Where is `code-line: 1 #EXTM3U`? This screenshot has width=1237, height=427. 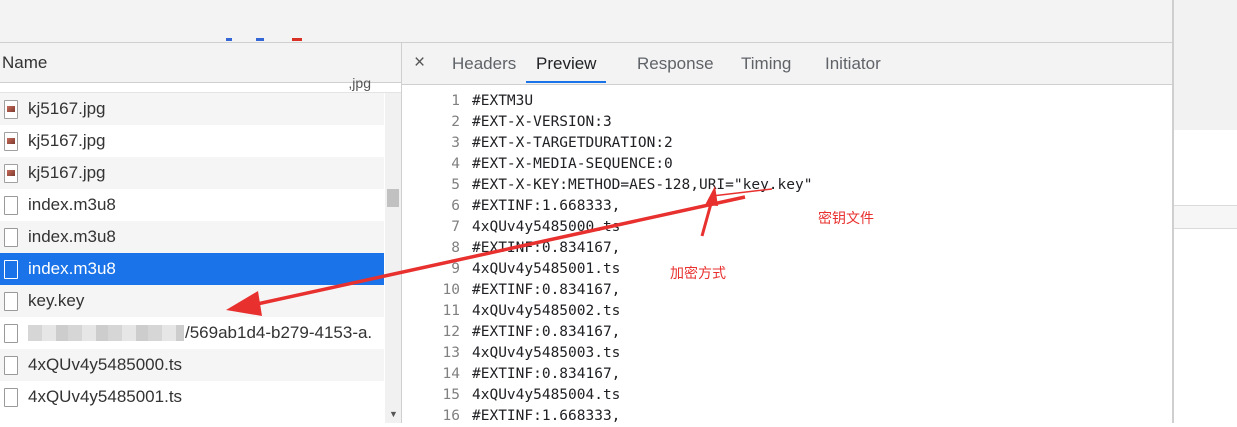
code-line: 1 #EXTM3U is located at coordinates (787, 101).